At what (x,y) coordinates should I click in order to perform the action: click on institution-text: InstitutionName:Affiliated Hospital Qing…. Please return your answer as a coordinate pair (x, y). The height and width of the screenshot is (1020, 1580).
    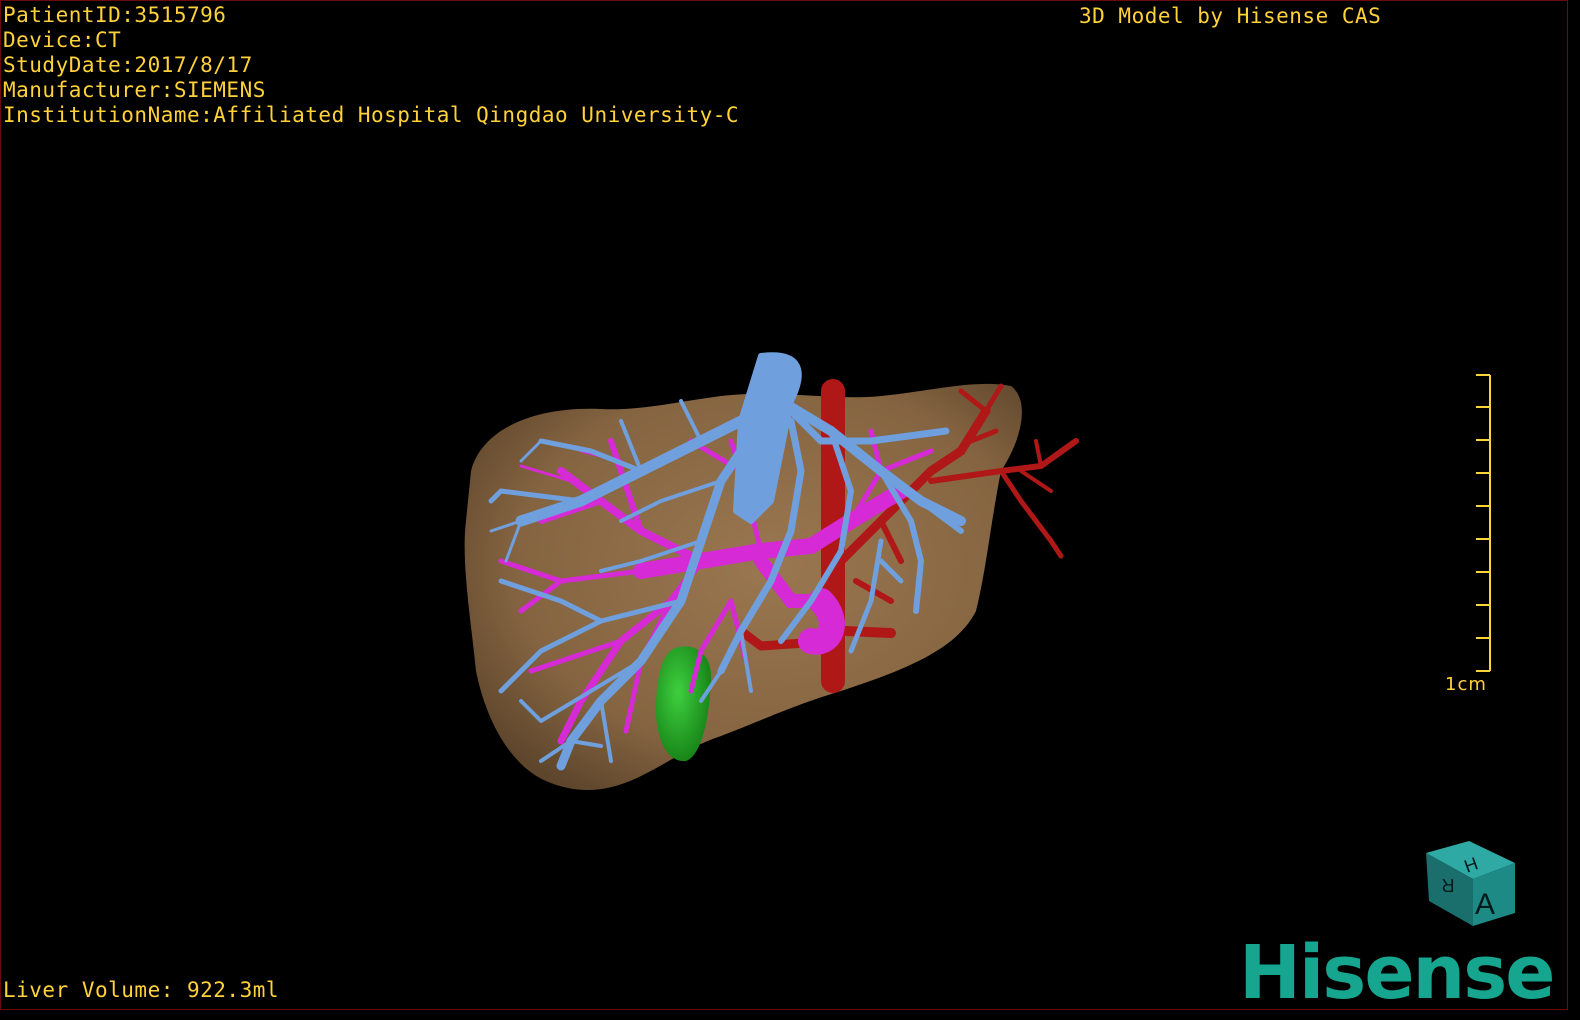
    Looking at the image, I should click on (371, 115).